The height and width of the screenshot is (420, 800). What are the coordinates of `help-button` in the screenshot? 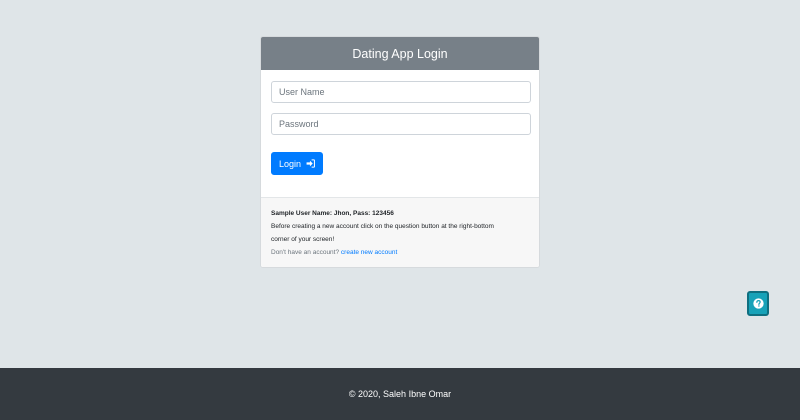 It's located at (758, 303).